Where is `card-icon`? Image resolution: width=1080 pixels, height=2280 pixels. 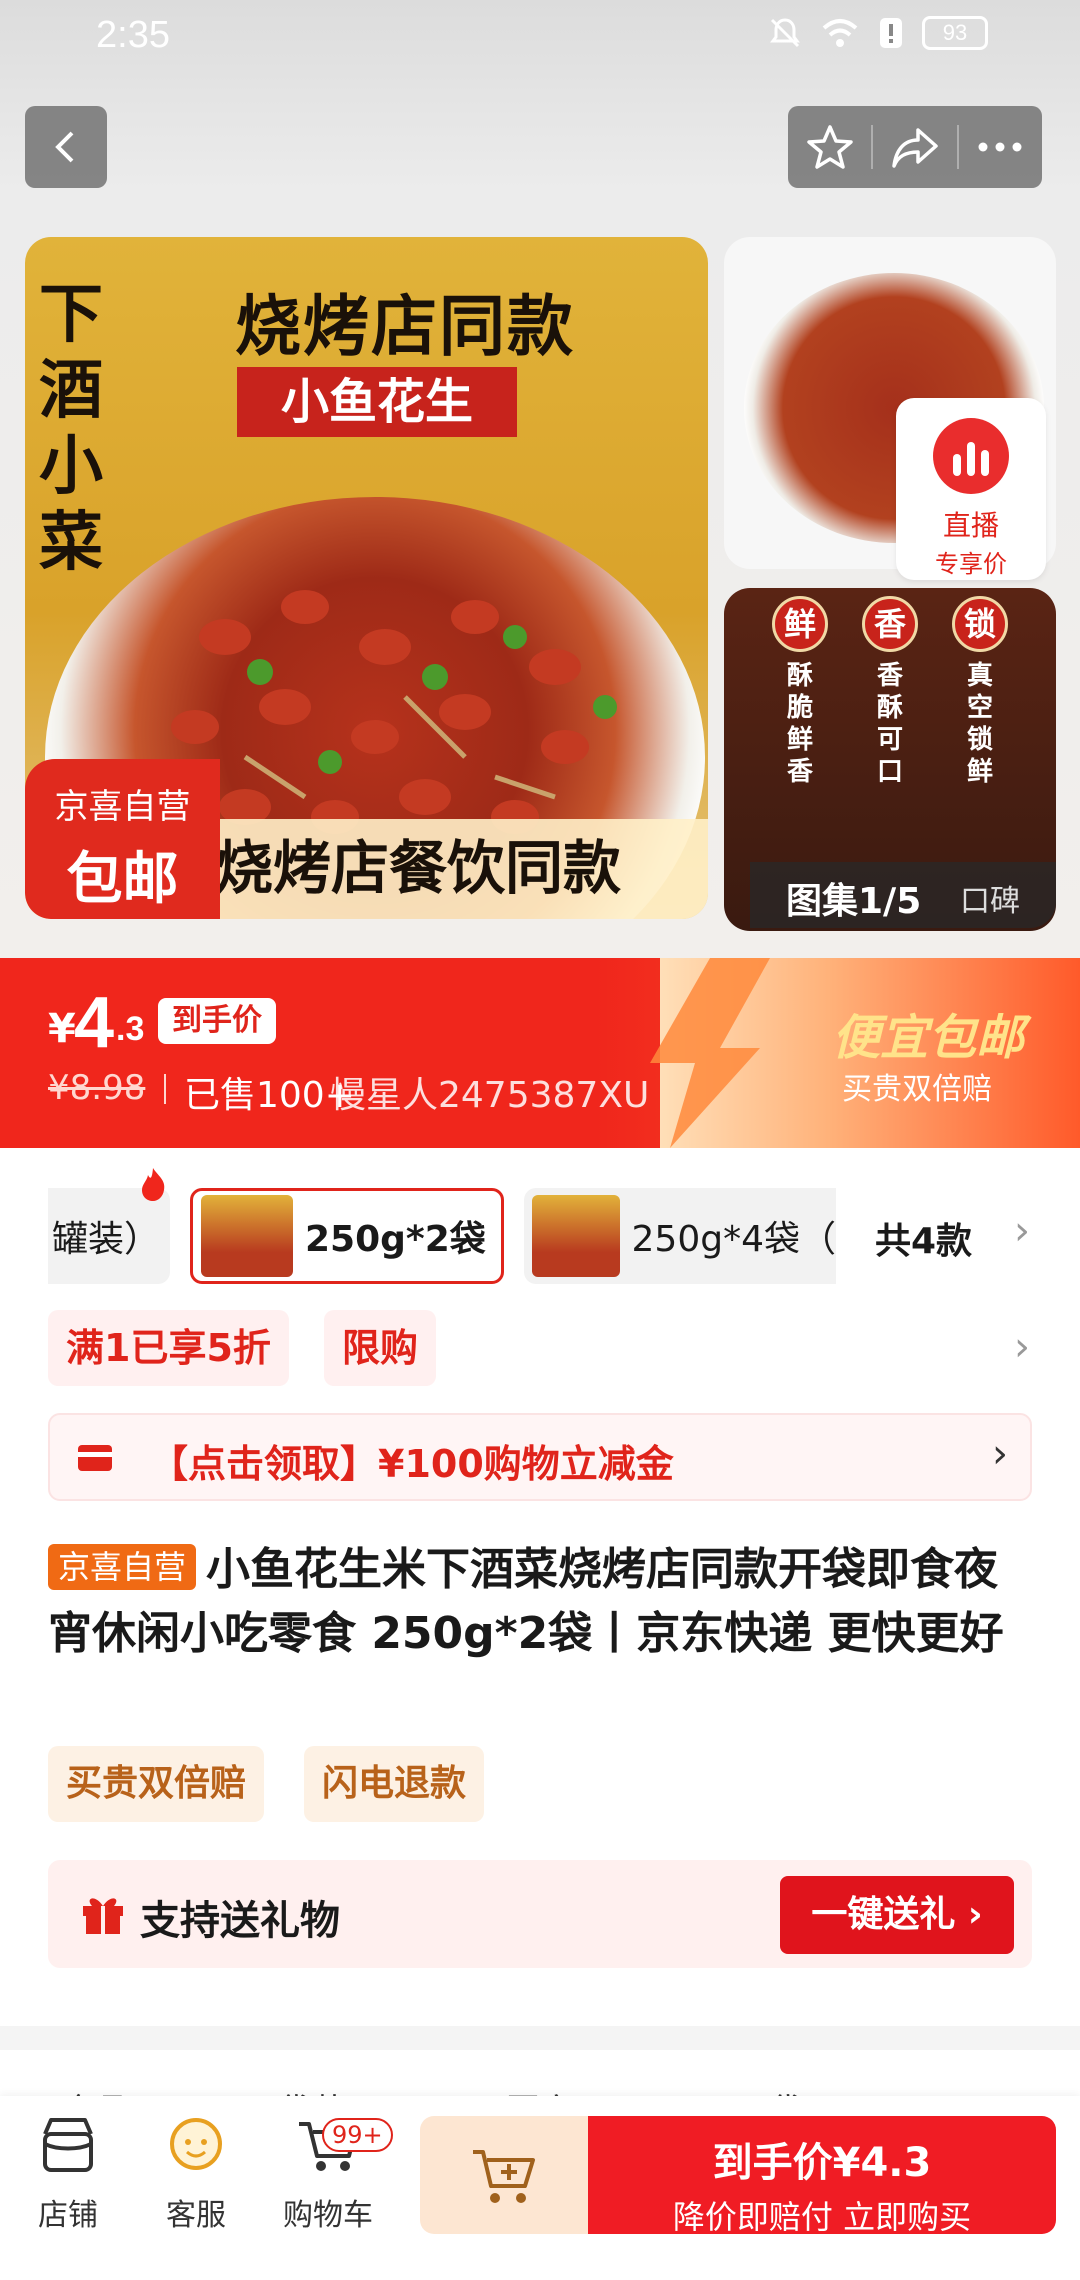 card-icon is located at coordinates (95, 1458).